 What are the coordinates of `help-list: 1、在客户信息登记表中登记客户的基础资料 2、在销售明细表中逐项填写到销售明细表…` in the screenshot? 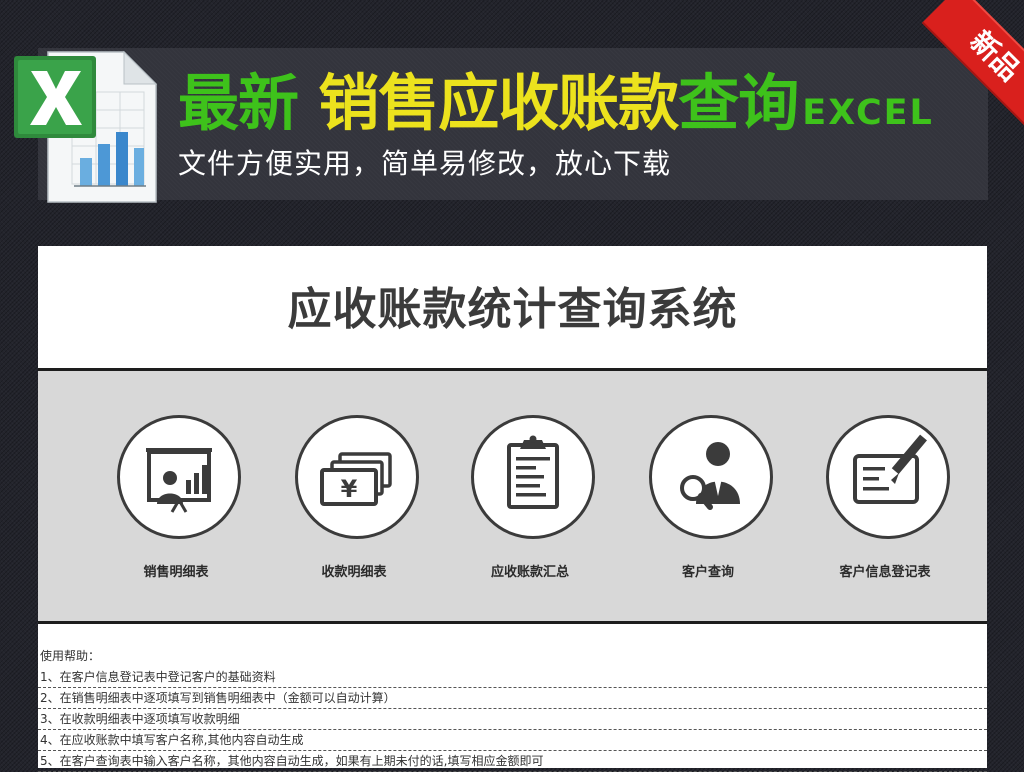 It's located at (512, 719).